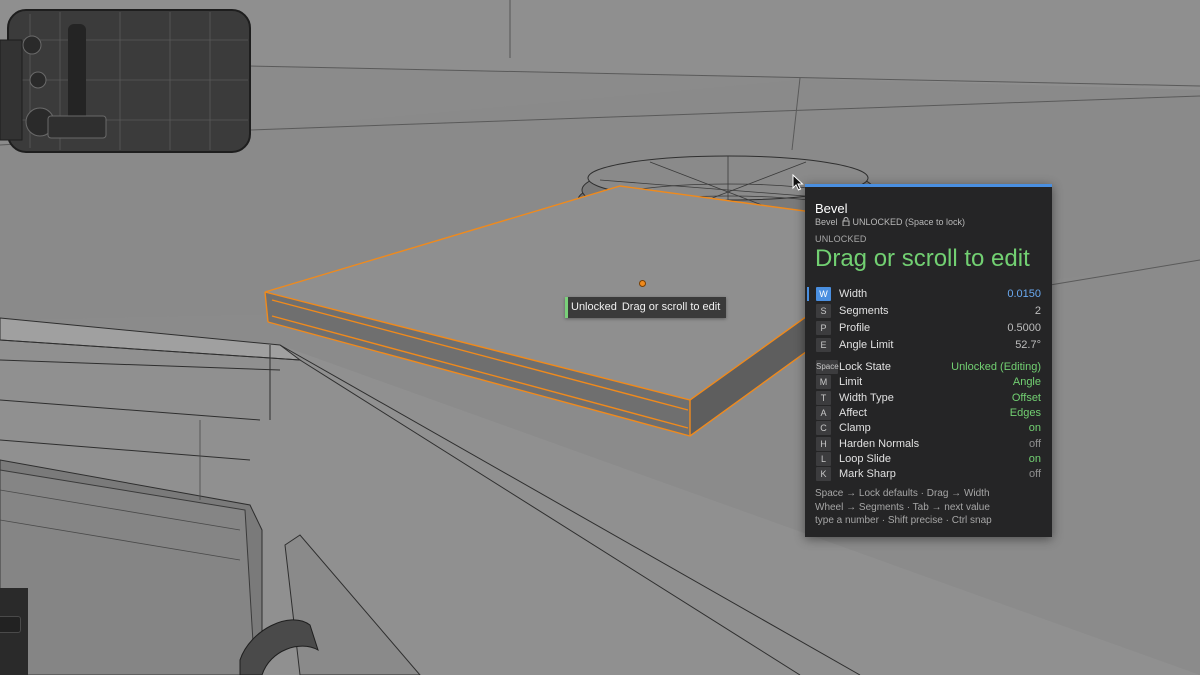 The image size is (1200, 675). What do you see at coordinates (1026, 398) in the screenshot?
I see `option-value: Offset` at bounding box center [1026, 398].